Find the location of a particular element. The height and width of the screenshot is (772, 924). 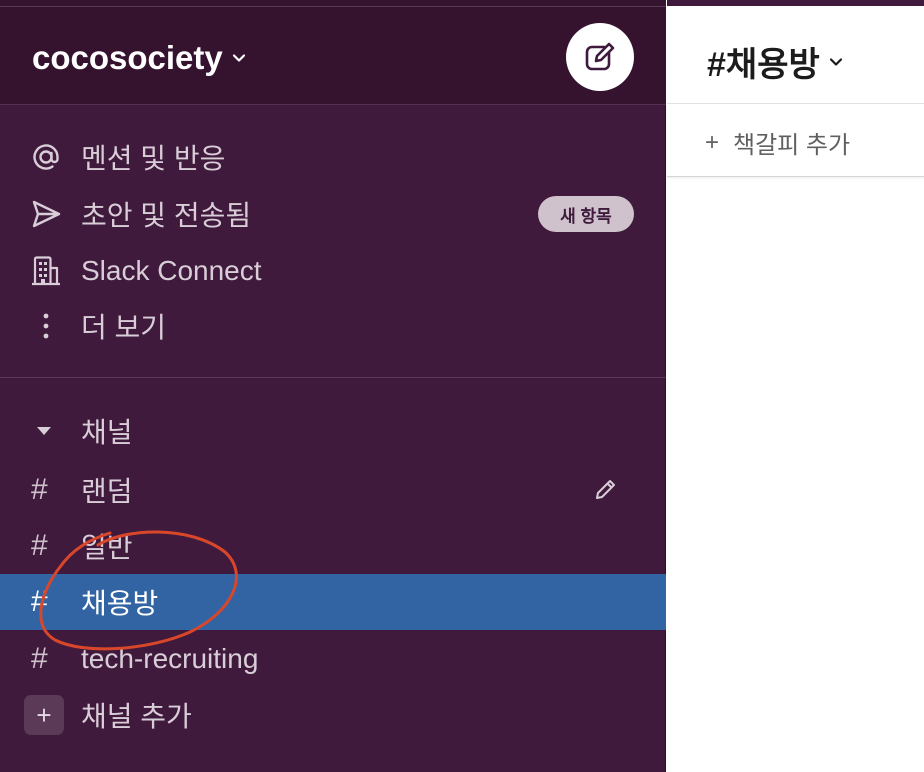

nav-item-drafts: 초안 및 전송됨 새 항목 is located at coordinates (333, 214).